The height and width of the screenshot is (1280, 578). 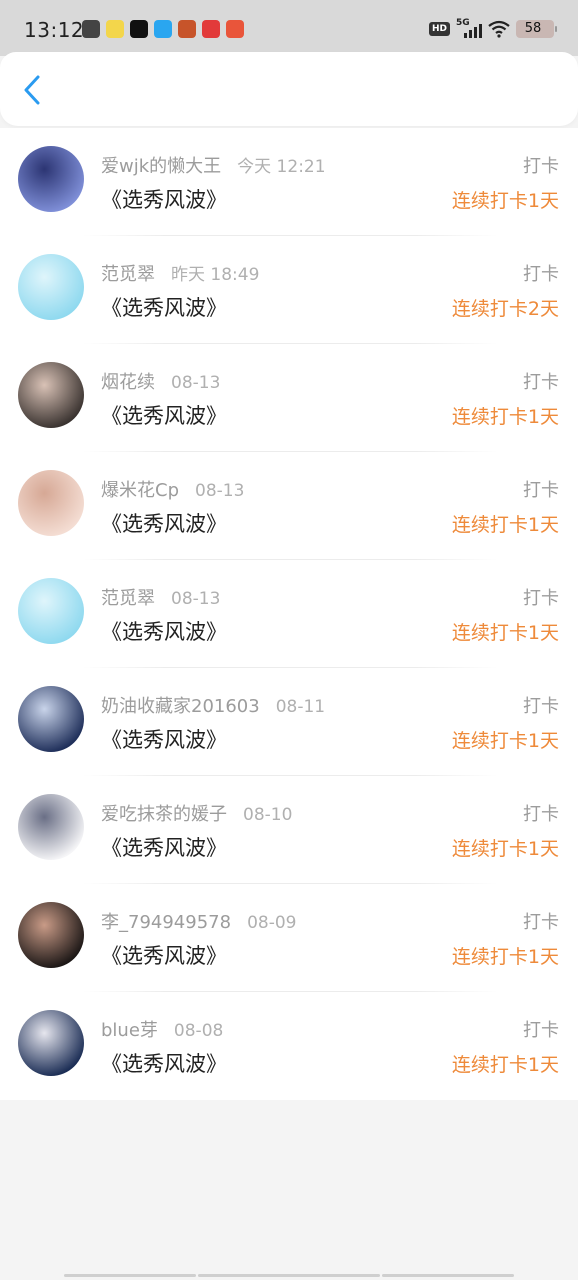 I want to click on timestamp: 08-09, so click(x=272, y=923).